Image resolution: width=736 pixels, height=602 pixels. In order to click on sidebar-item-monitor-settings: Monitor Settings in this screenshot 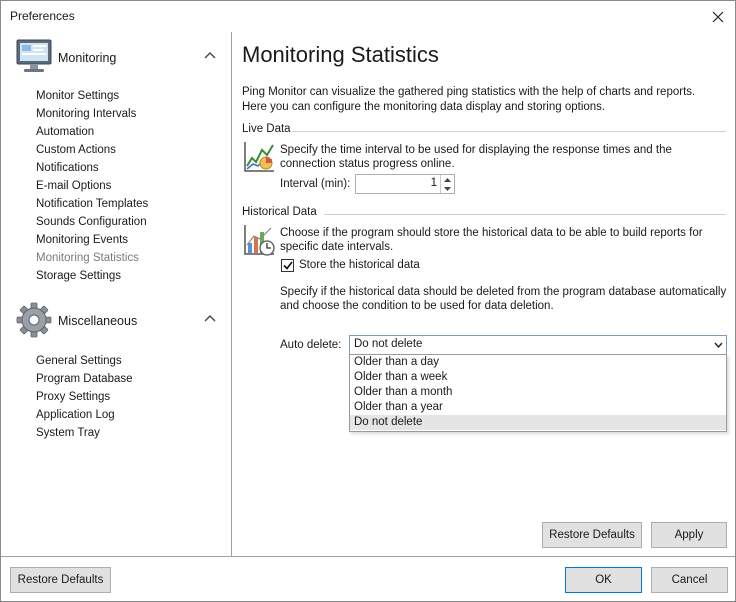, I will do `click(92, 96)`.